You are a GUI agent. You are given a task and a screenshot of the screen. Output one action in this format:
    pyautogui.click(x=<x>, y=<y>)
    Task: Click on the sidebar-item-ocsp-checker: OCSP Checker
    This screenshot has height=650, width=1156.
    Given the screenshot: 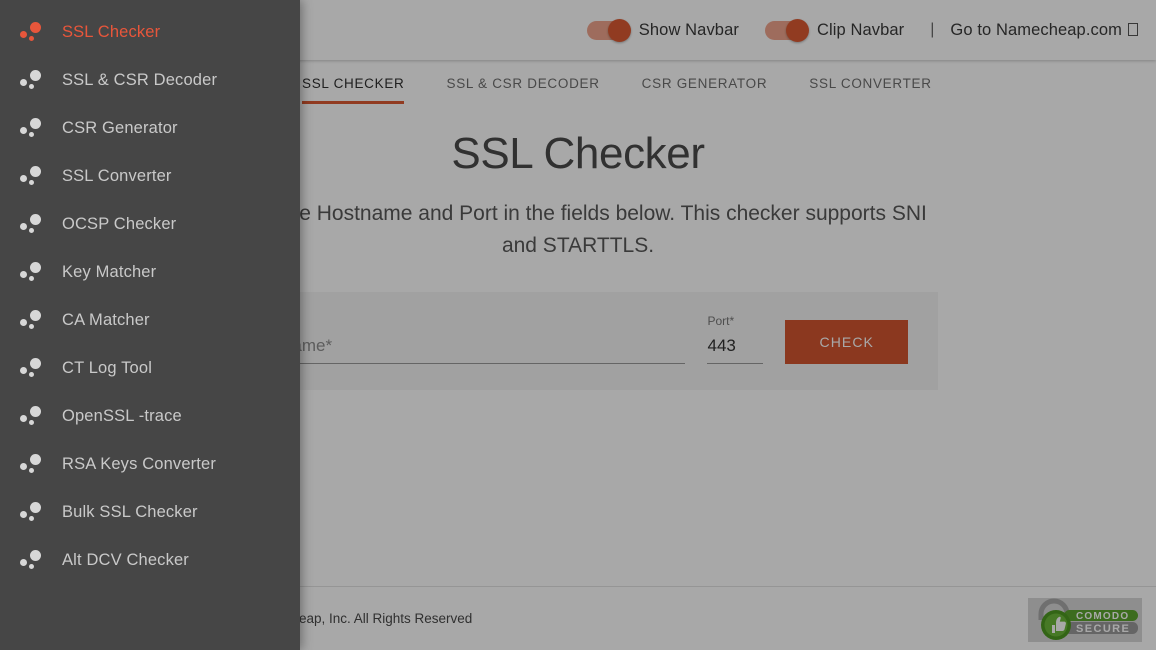 What is the action you would take?
    pyautogui.click(x=150, y=224)
    